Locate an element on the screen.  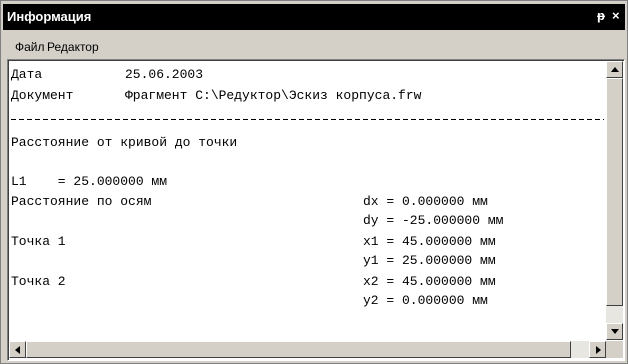
dashed-rule is located at coordinates (307, 119).